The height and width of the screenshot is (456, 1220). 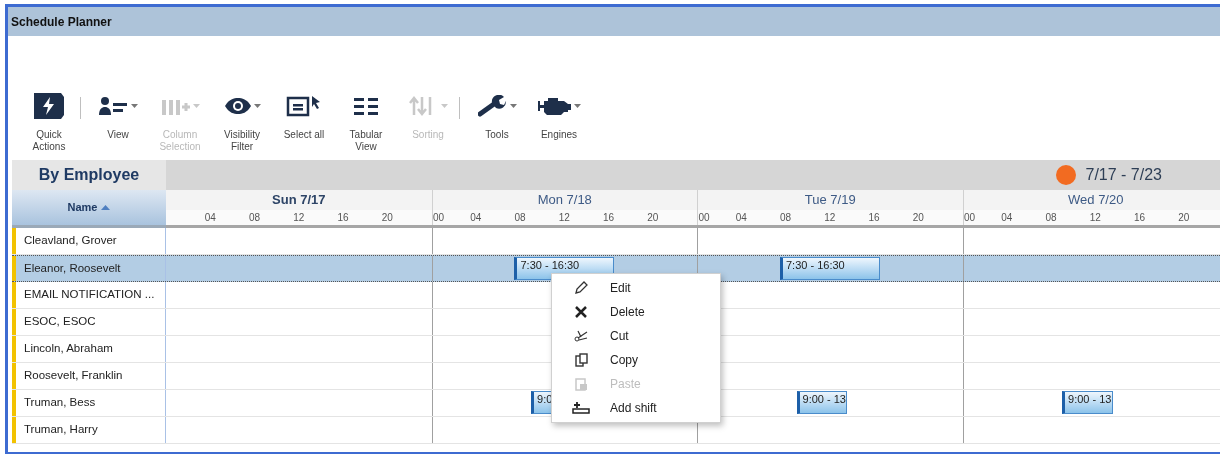 I want to click on toolbar-button: Select all, so click(x=304, y=116).